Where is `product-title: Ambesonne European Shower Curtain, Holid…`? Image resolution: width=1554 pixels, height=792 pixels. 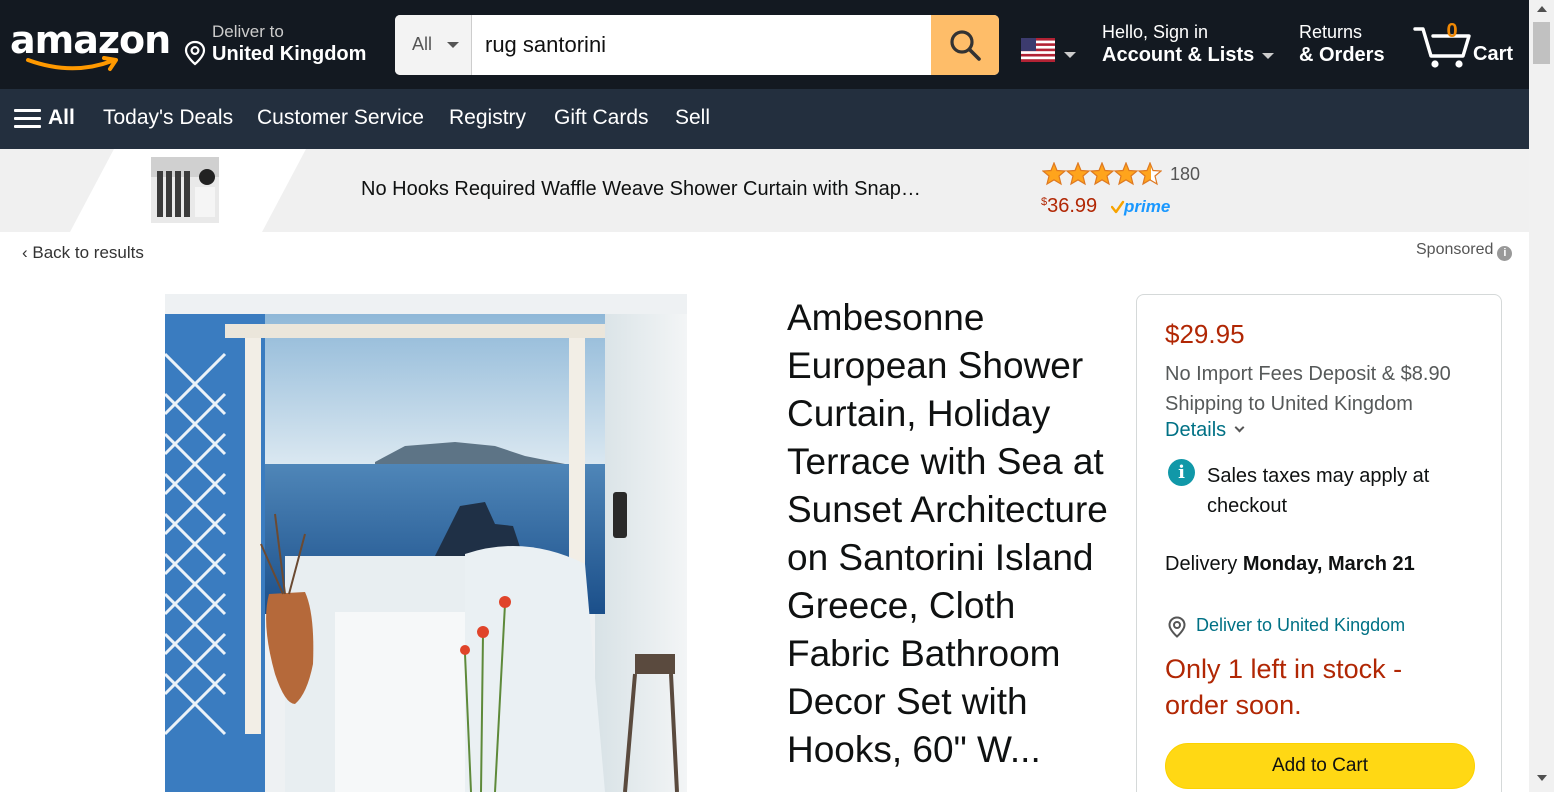
product-title: Ambesonne European Shower Curtain, Holid… is located at coordinates (947, 533).